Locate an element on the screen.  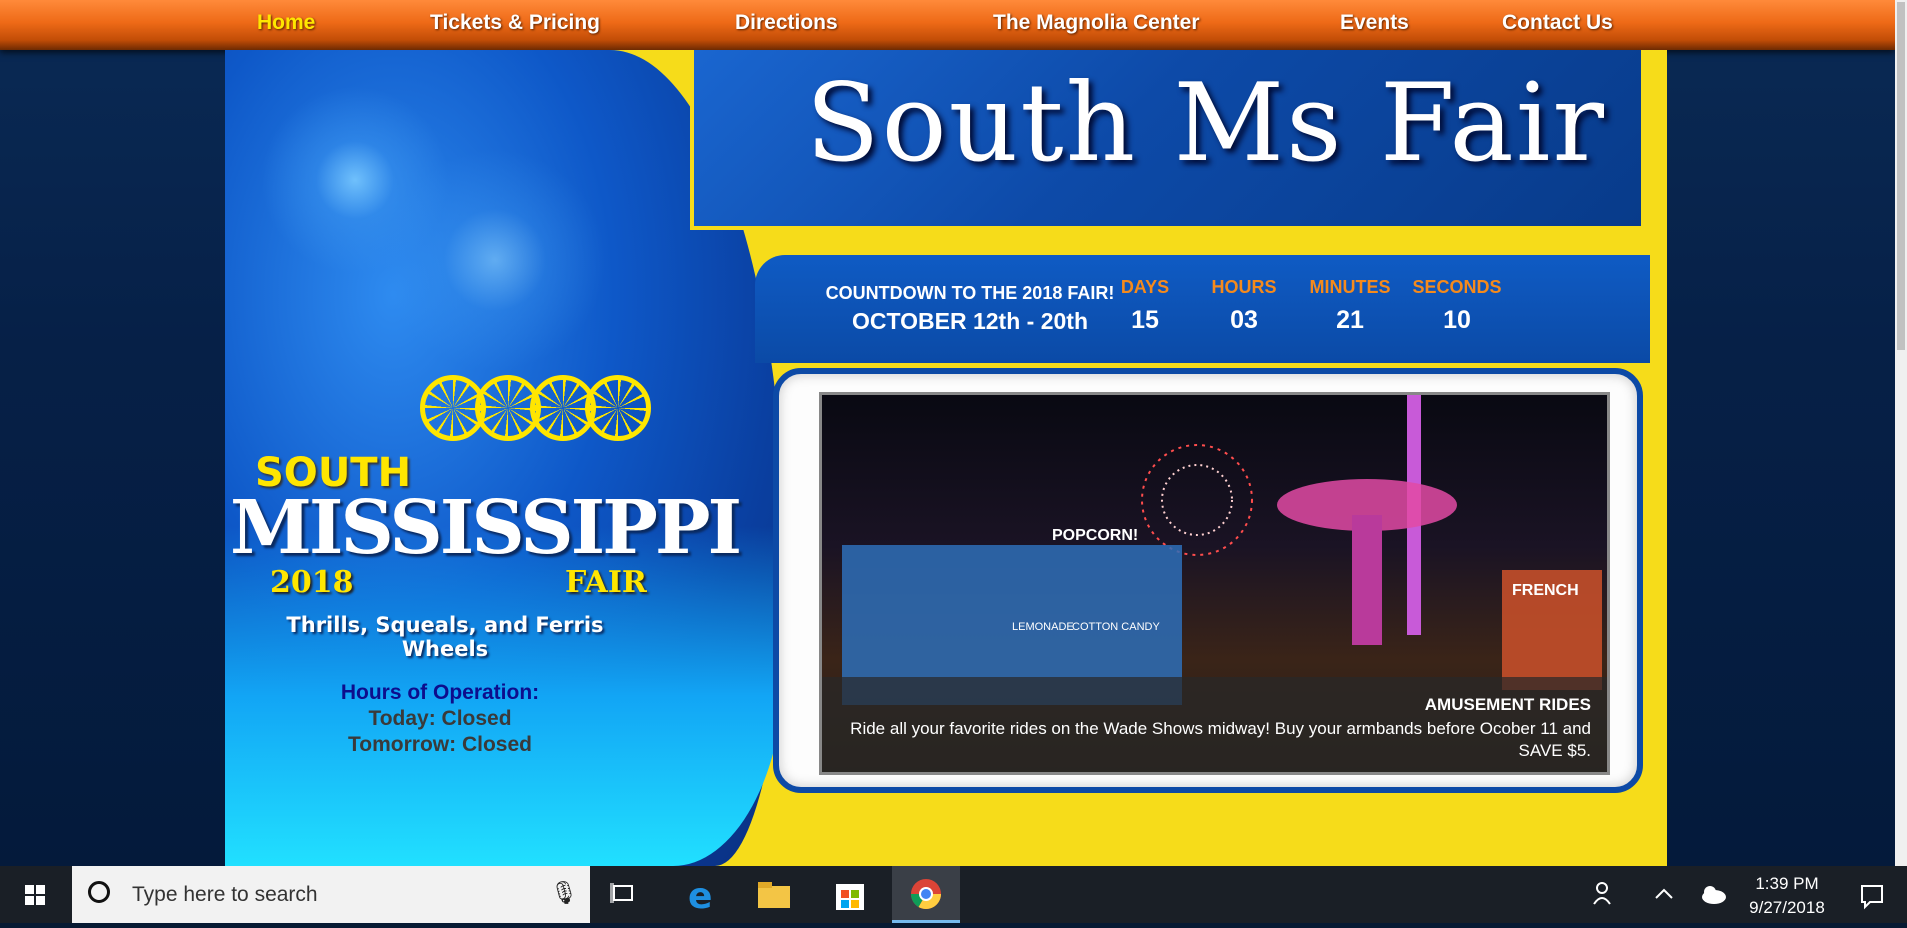
sign-lemonade: LEMONADE is located at coordinates (1043, 627).